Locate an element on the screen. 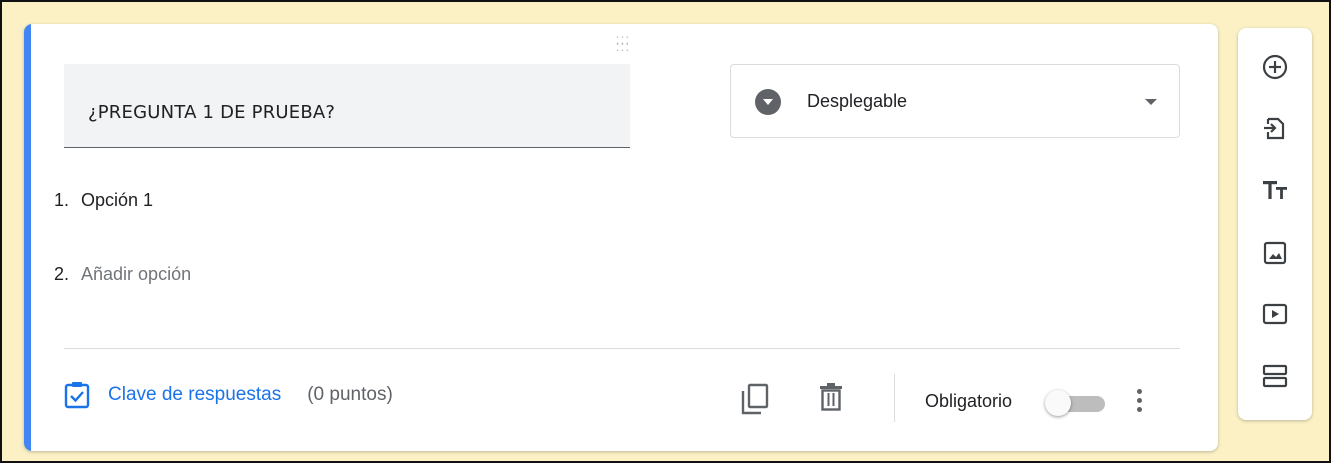 The width and height of the screenshot is (1331, 463). add-option: 2. Añadir opción is located at coordinates (122, 274).